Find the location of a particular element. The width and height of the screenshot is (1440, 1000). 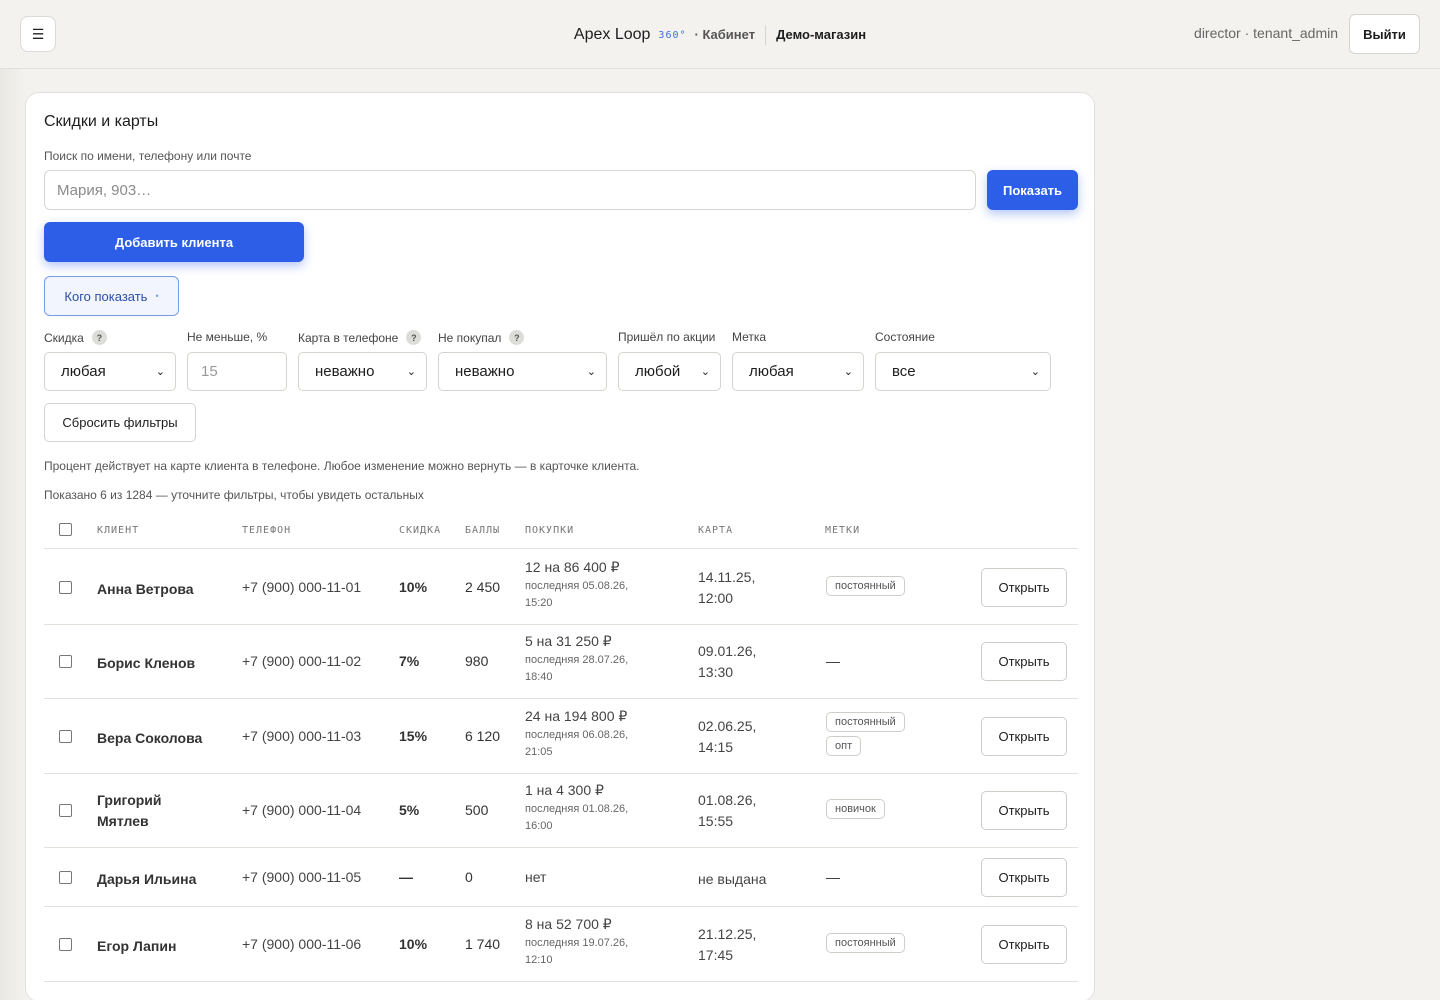

tag-badge: постоянный is located at coordinates (865, 721).